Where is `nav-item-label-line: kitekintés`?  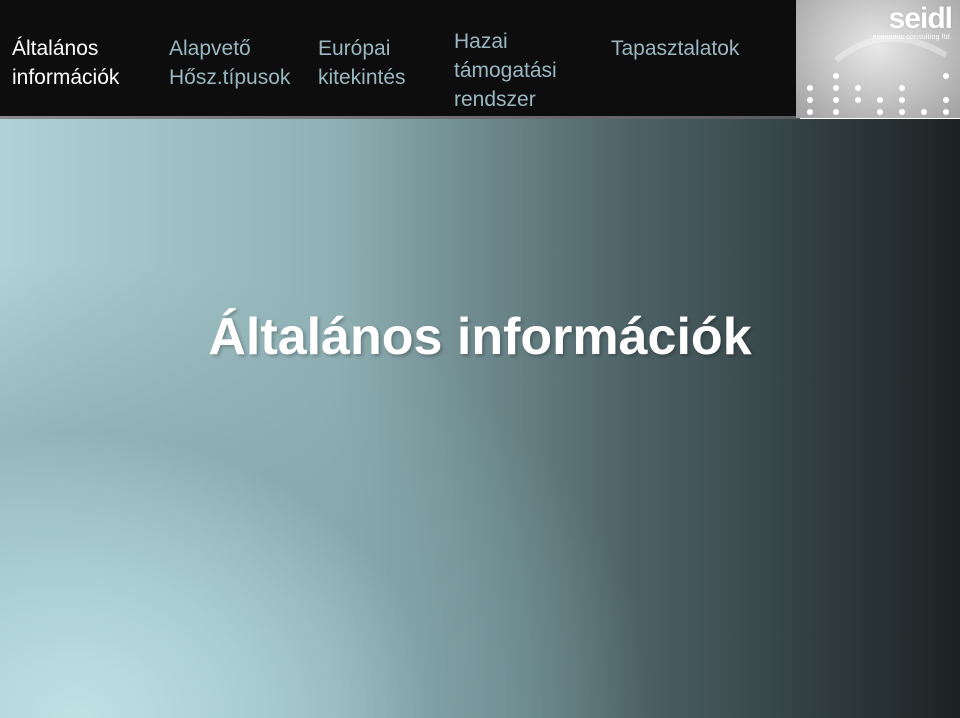 nav-item-label-line: kitekintés is located at coordinates (362, 77).